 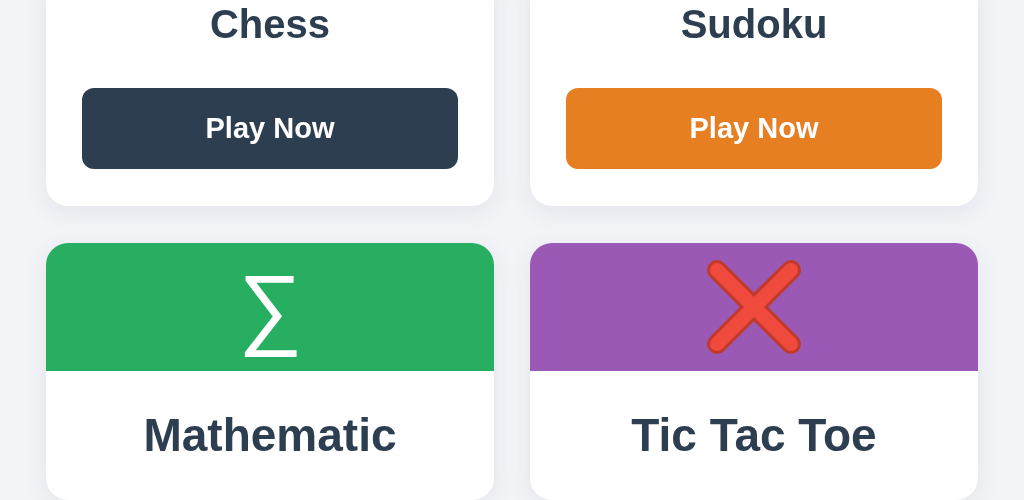 What do you see at coordinates (270, 307) in the screenshot?
I see `sigma-icon: ∑` at bounding box center [270, 307].